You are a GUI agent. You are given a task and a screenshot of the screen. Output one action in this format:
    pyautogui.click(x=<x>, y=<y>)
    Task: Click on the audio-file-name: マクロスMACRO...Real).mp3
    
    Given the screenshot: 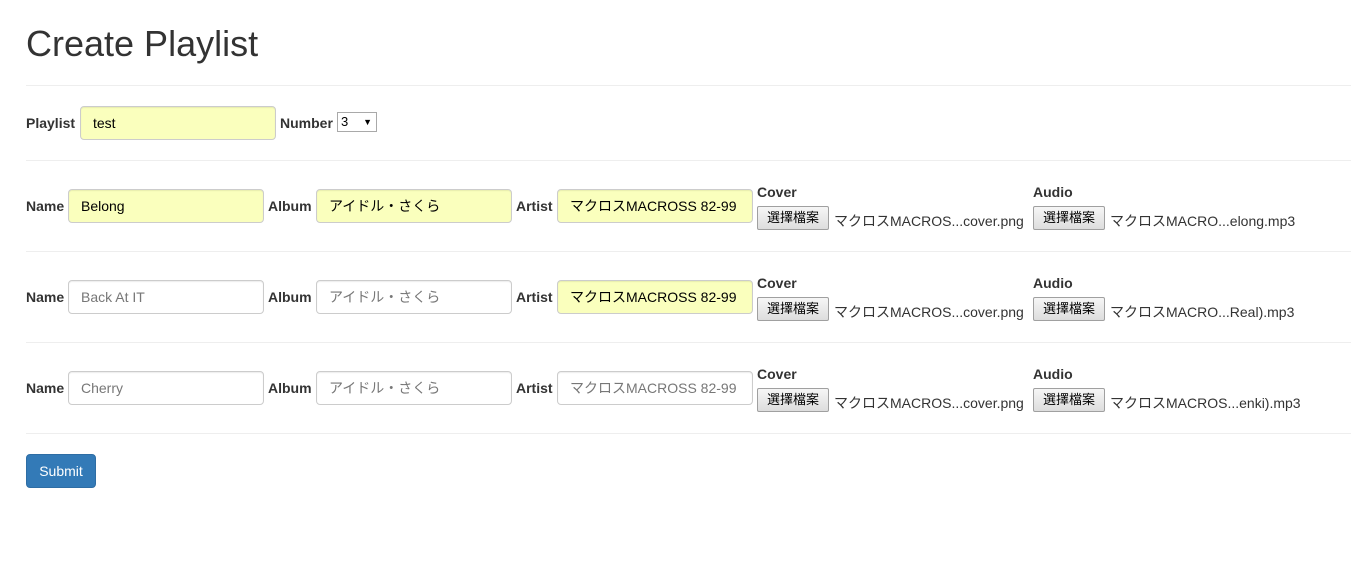 What is the action you would take?
    pyautogui.click(x=1202, y=312)
    